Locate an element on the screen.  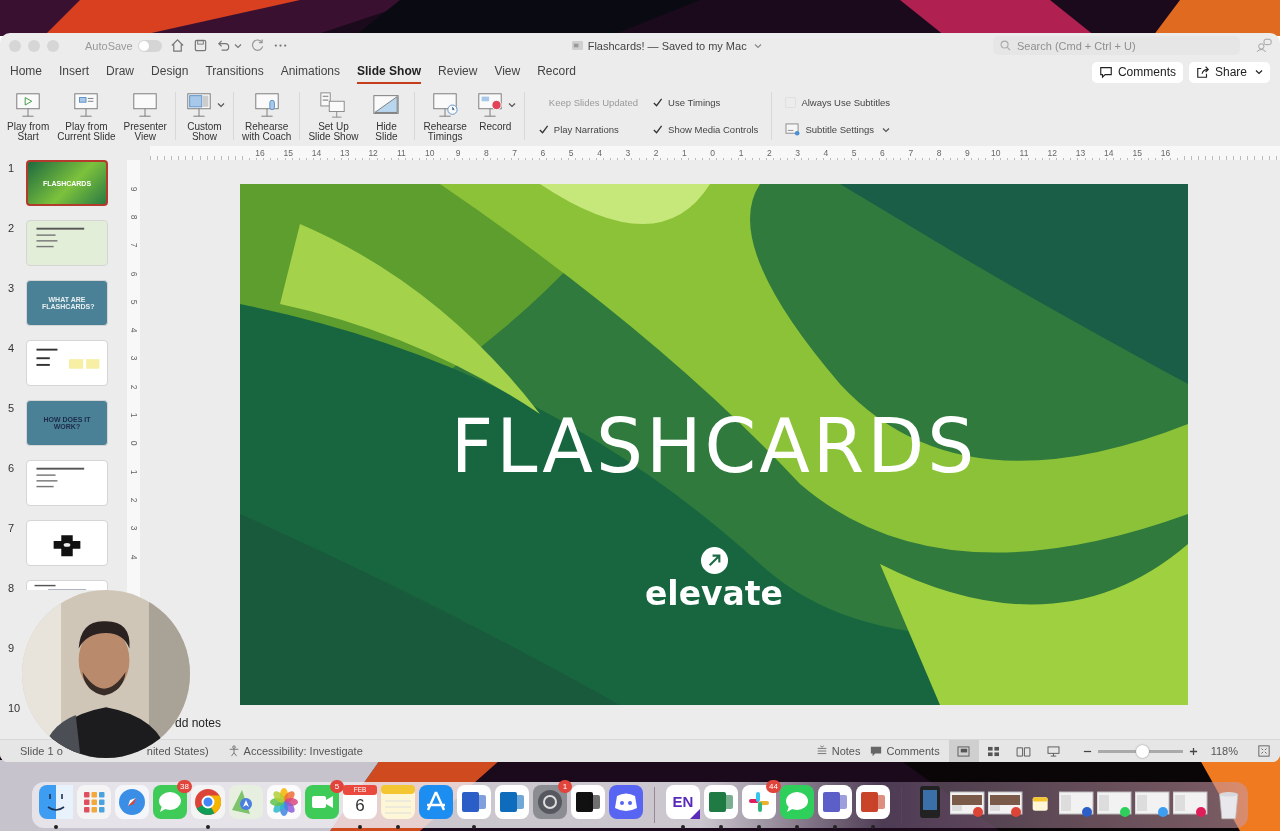
hash-app-icon is located at coordinates (758, 802).